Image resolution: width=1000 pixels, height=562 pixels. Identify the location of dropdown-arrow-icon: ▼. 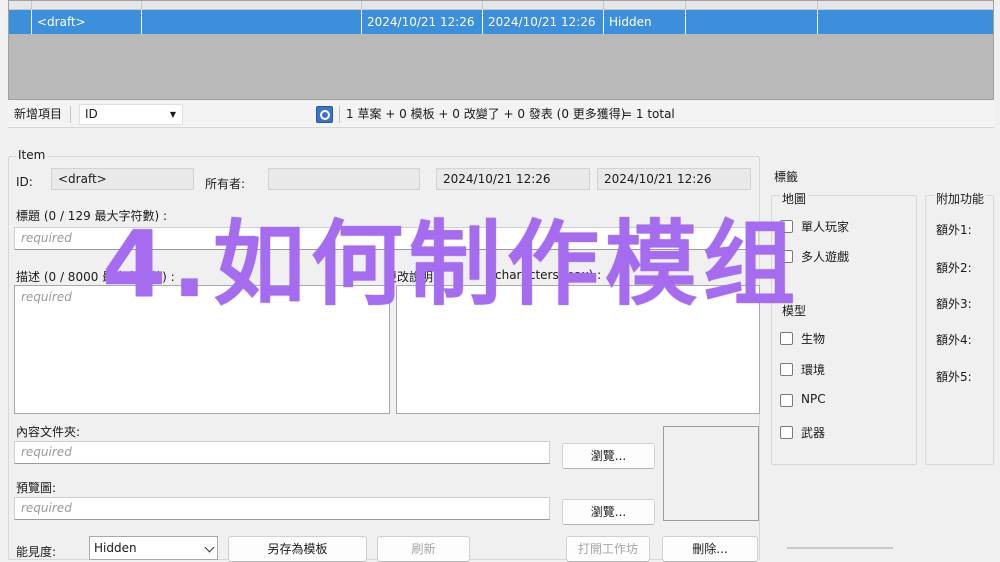
(172, 114).